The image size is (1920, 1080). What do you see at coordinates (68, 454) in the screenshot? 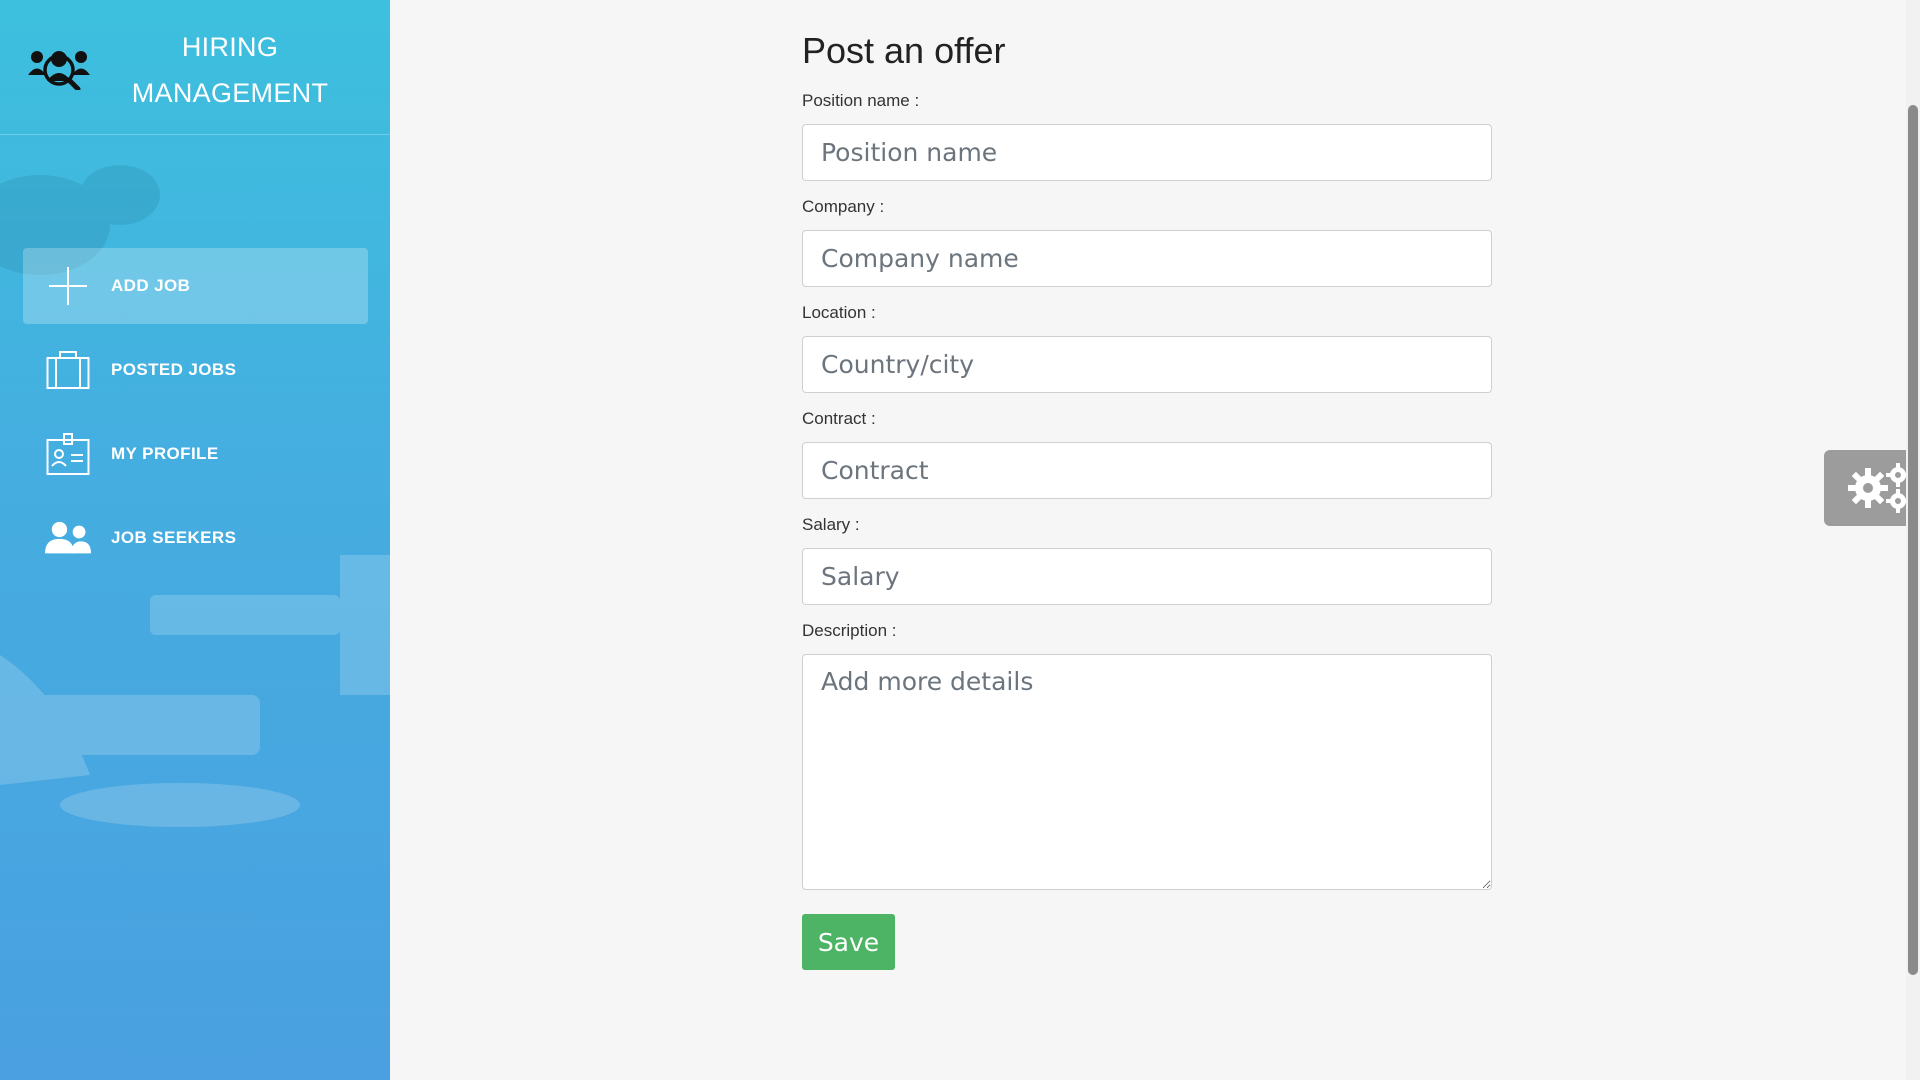
I see `id-card-icon` at bounding box center [68, 454].